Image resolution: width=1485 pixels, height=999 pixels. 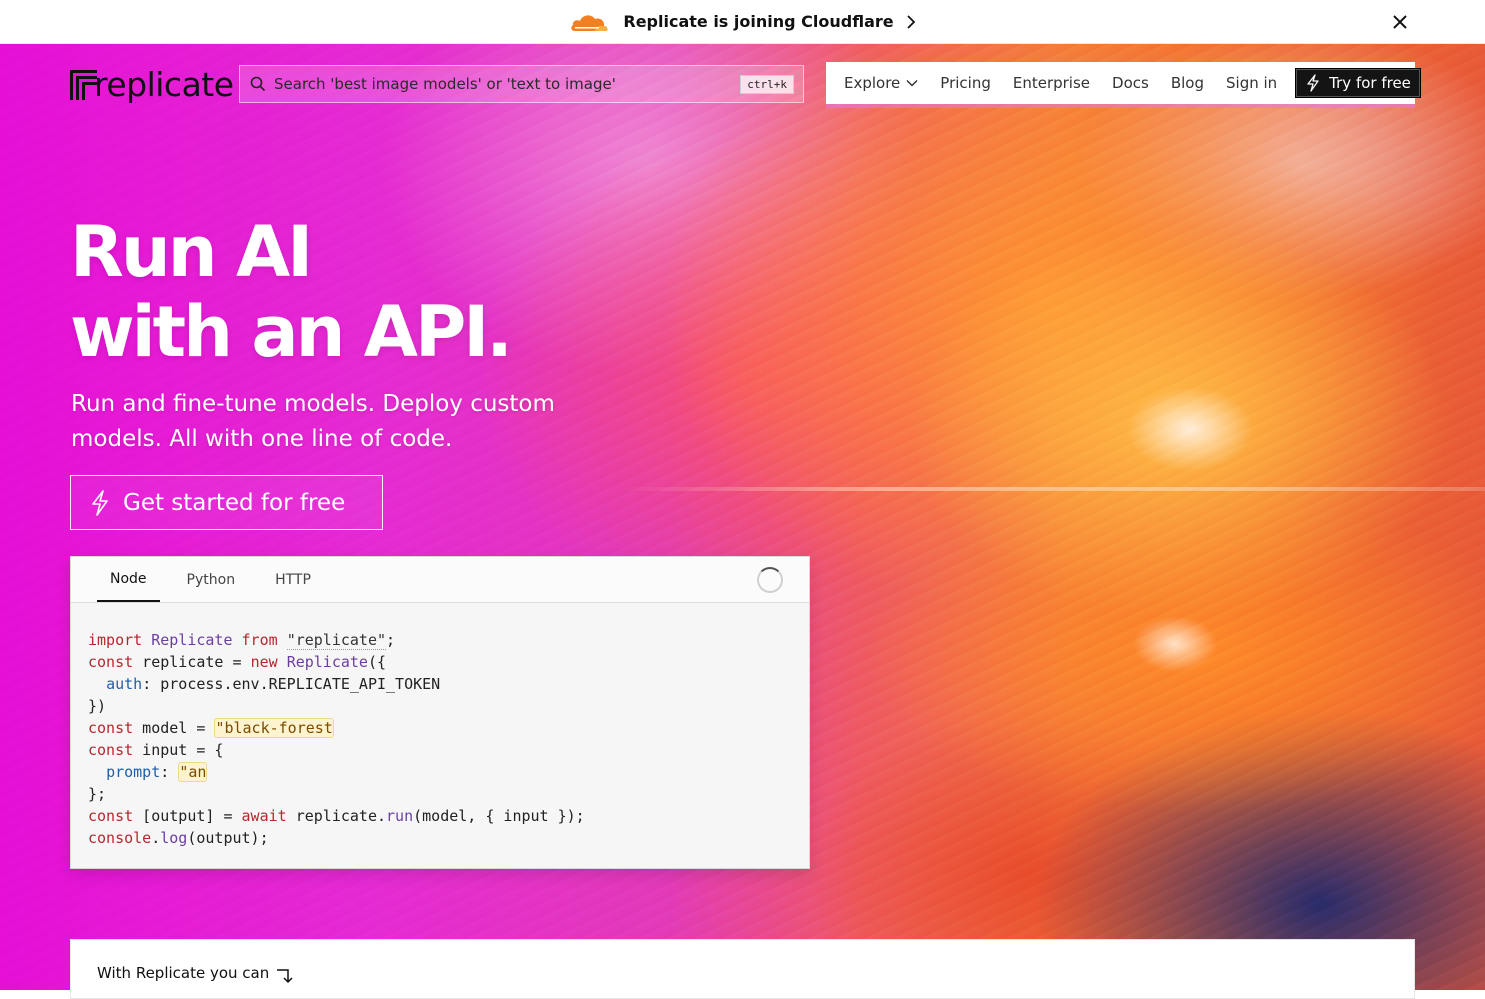 What do you see at coordinates (742, 969) in the screenshot?
I see `features-card: With Replicate you can` at bounding box center [742, 969].